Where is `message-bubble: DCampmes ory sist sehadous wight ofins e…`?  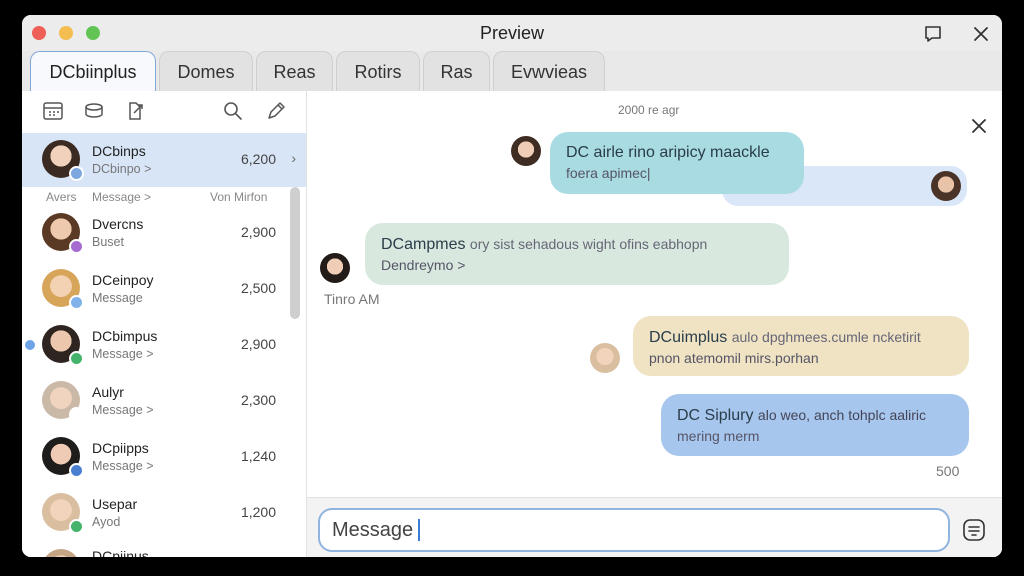
message-bubble: DCampmes ory sist sehadous wight ofins e… is located at coordinates (577, 254).